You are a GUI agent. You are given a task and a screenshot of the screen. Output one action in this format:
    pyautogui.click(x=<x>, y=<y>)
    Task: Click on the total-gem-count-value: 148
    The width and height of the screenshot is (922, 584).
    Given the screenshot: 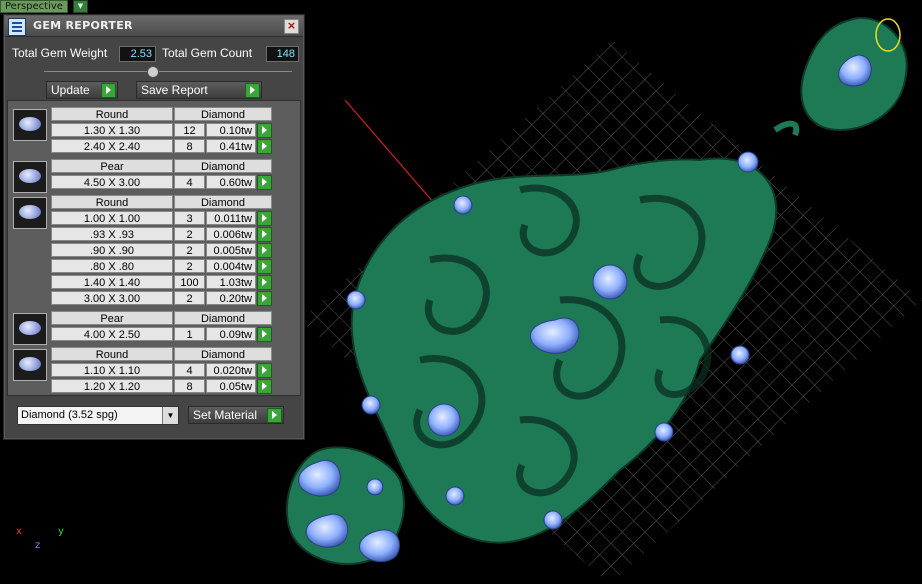 What is the action you would take?
    pyautogui.click(x=282, y=54)
    